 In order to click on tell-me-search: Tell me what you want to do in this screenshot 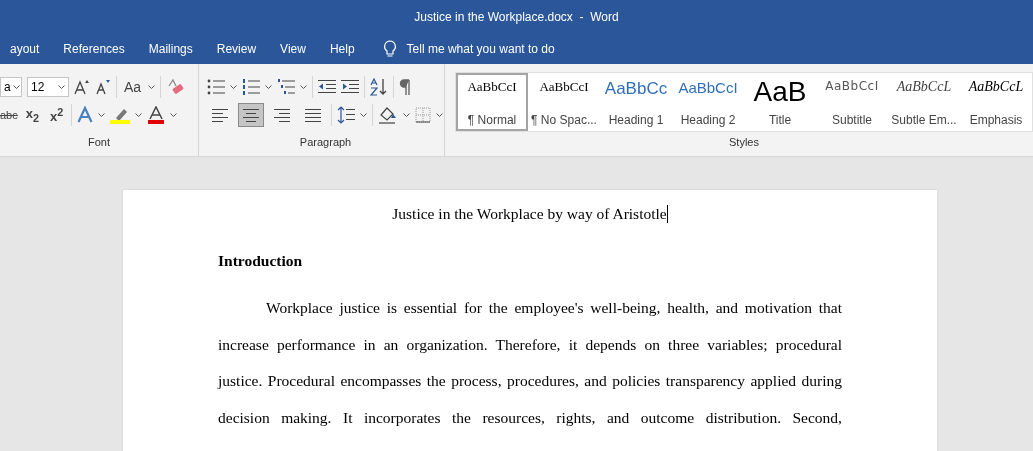, I will do `click(480, 48)`.